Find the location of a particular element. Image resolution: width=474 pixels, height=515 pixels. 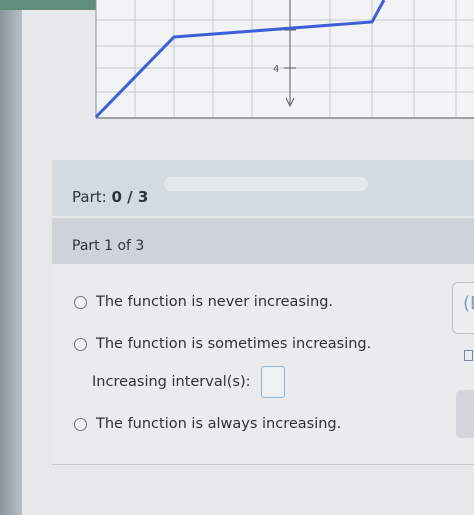

part1-header: Part 1 of 3 is located at coordinates (263, 241).